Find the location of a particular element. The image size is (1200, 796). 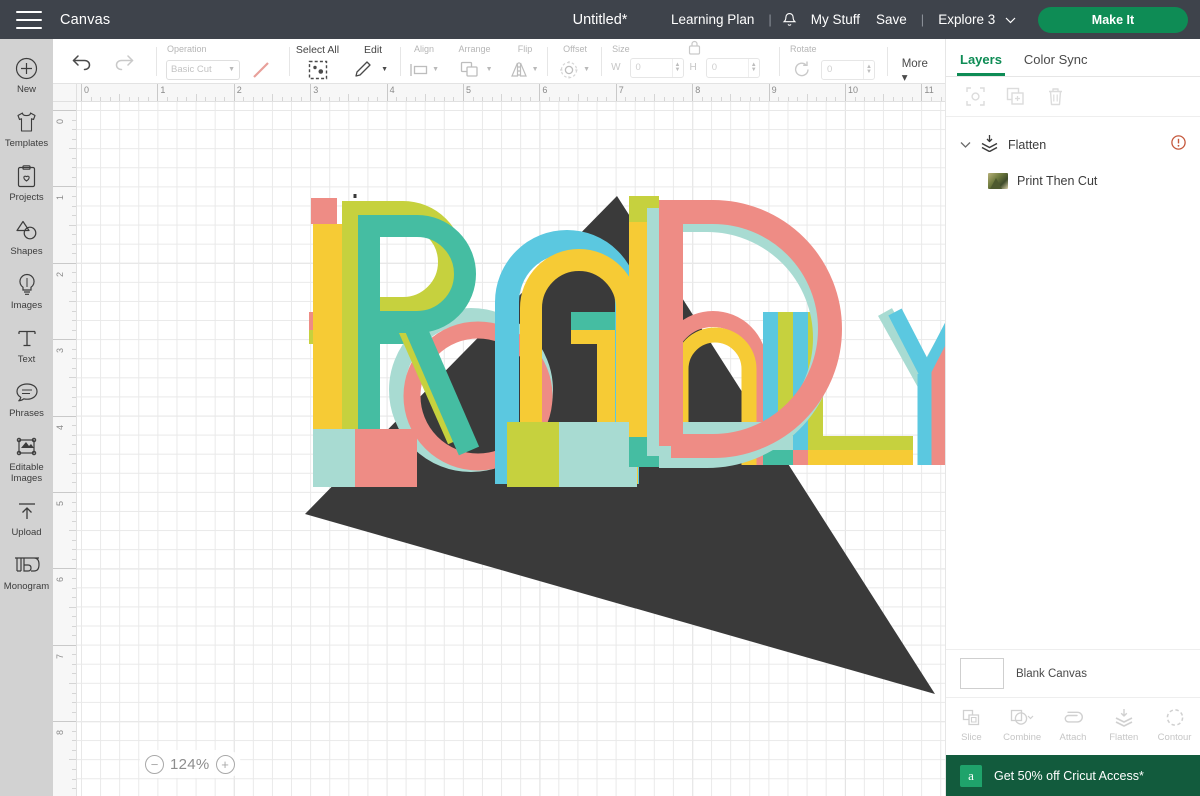

minus-circle-icon: − is located at coordinates (154, 764).